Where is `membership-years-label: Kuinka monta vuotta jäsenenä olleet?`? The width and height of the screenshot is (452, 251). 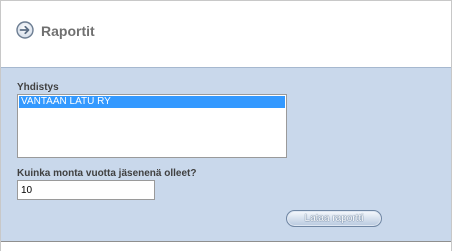 membership-years-label: Kuinka monta vuotta jäsenenä olleet? is located at coordinates (107, 173).